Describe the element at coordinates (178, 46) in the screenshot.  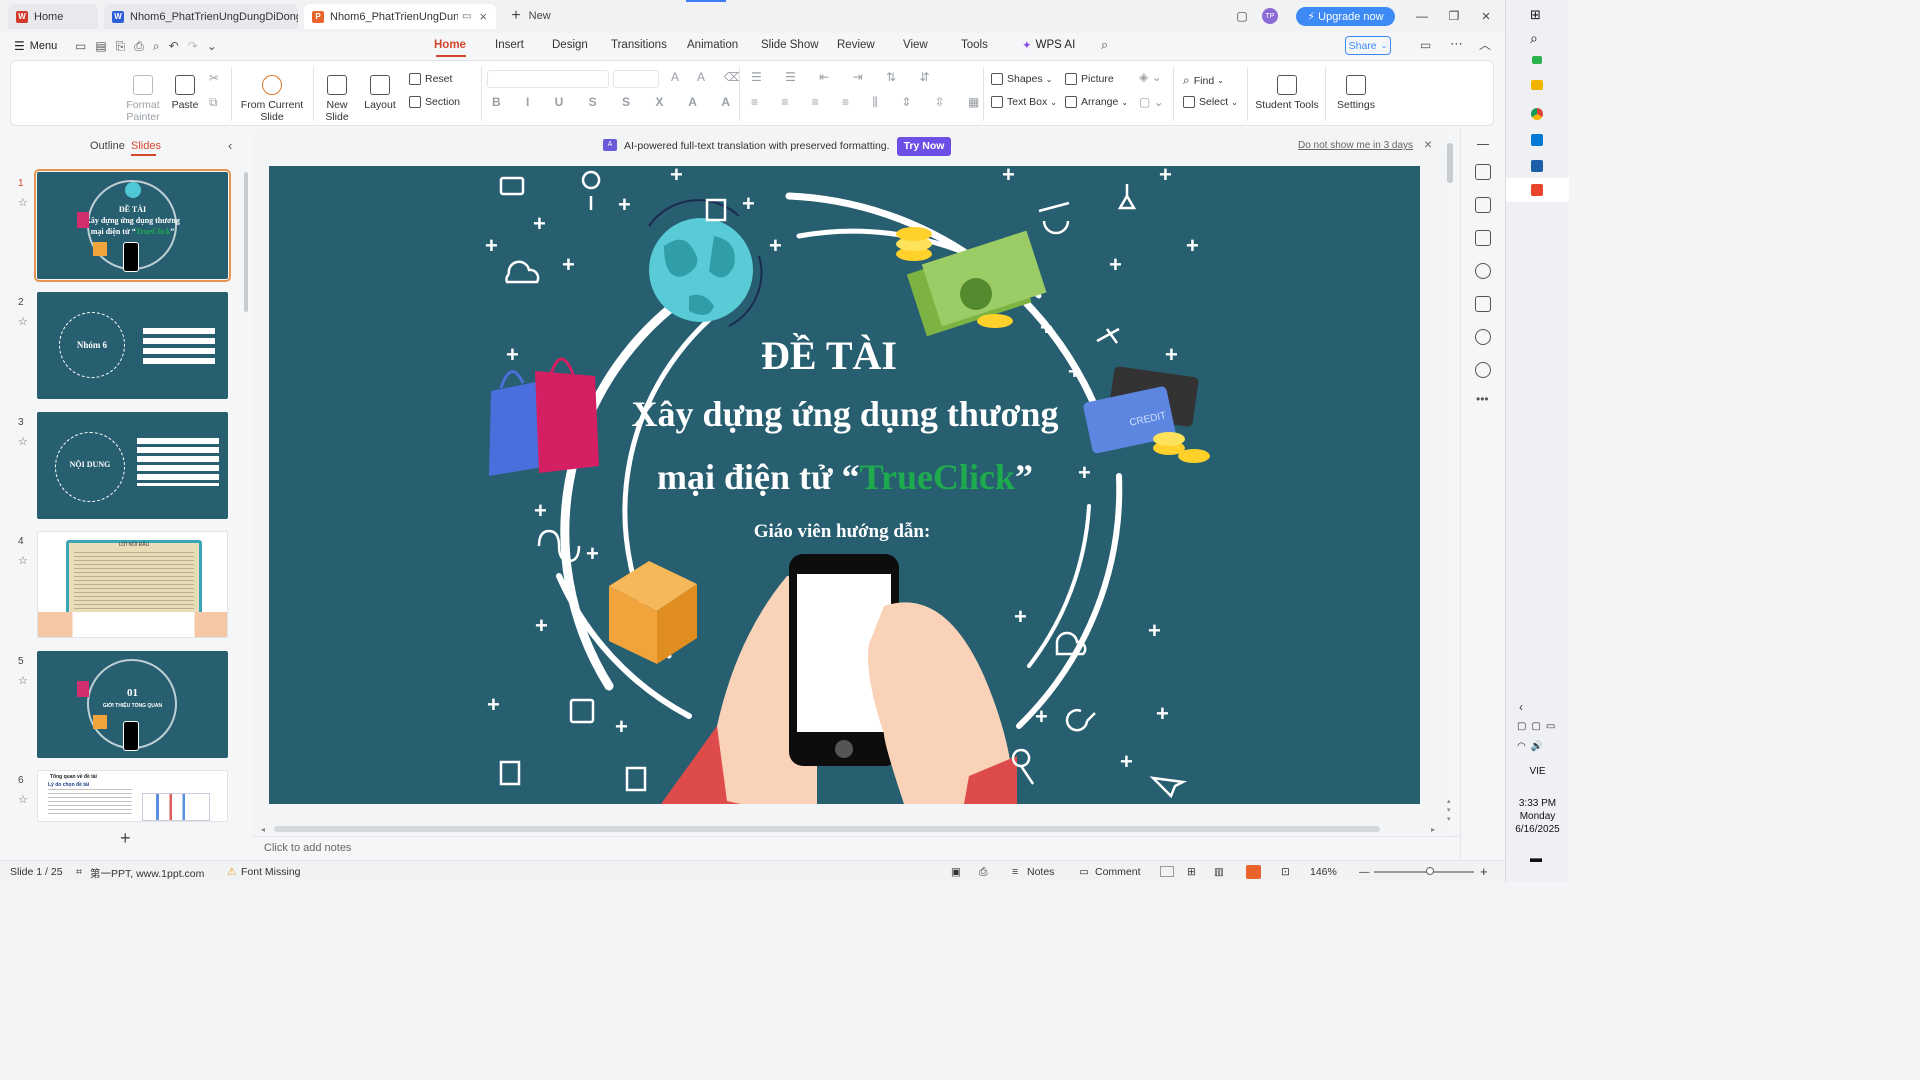
I see `undo-icon: ↶` at that location.